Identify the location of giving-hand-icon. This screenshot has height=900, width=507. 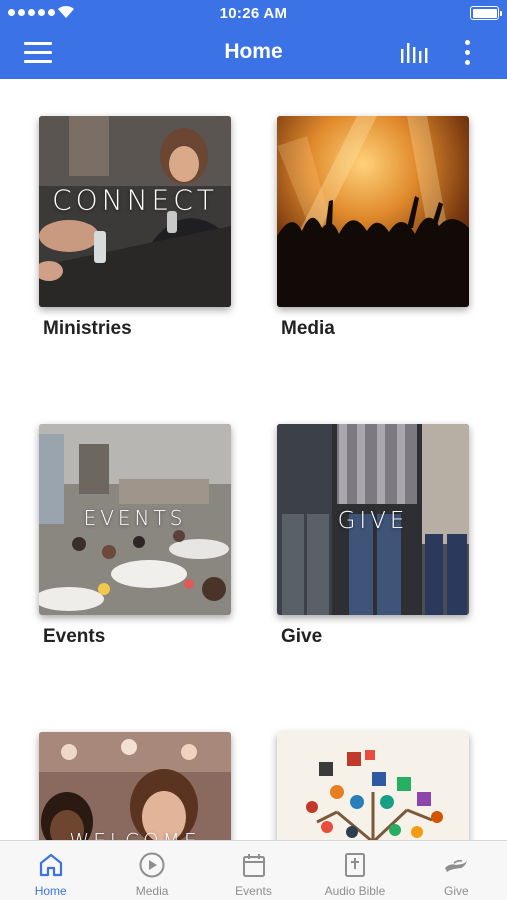
(456, 865).